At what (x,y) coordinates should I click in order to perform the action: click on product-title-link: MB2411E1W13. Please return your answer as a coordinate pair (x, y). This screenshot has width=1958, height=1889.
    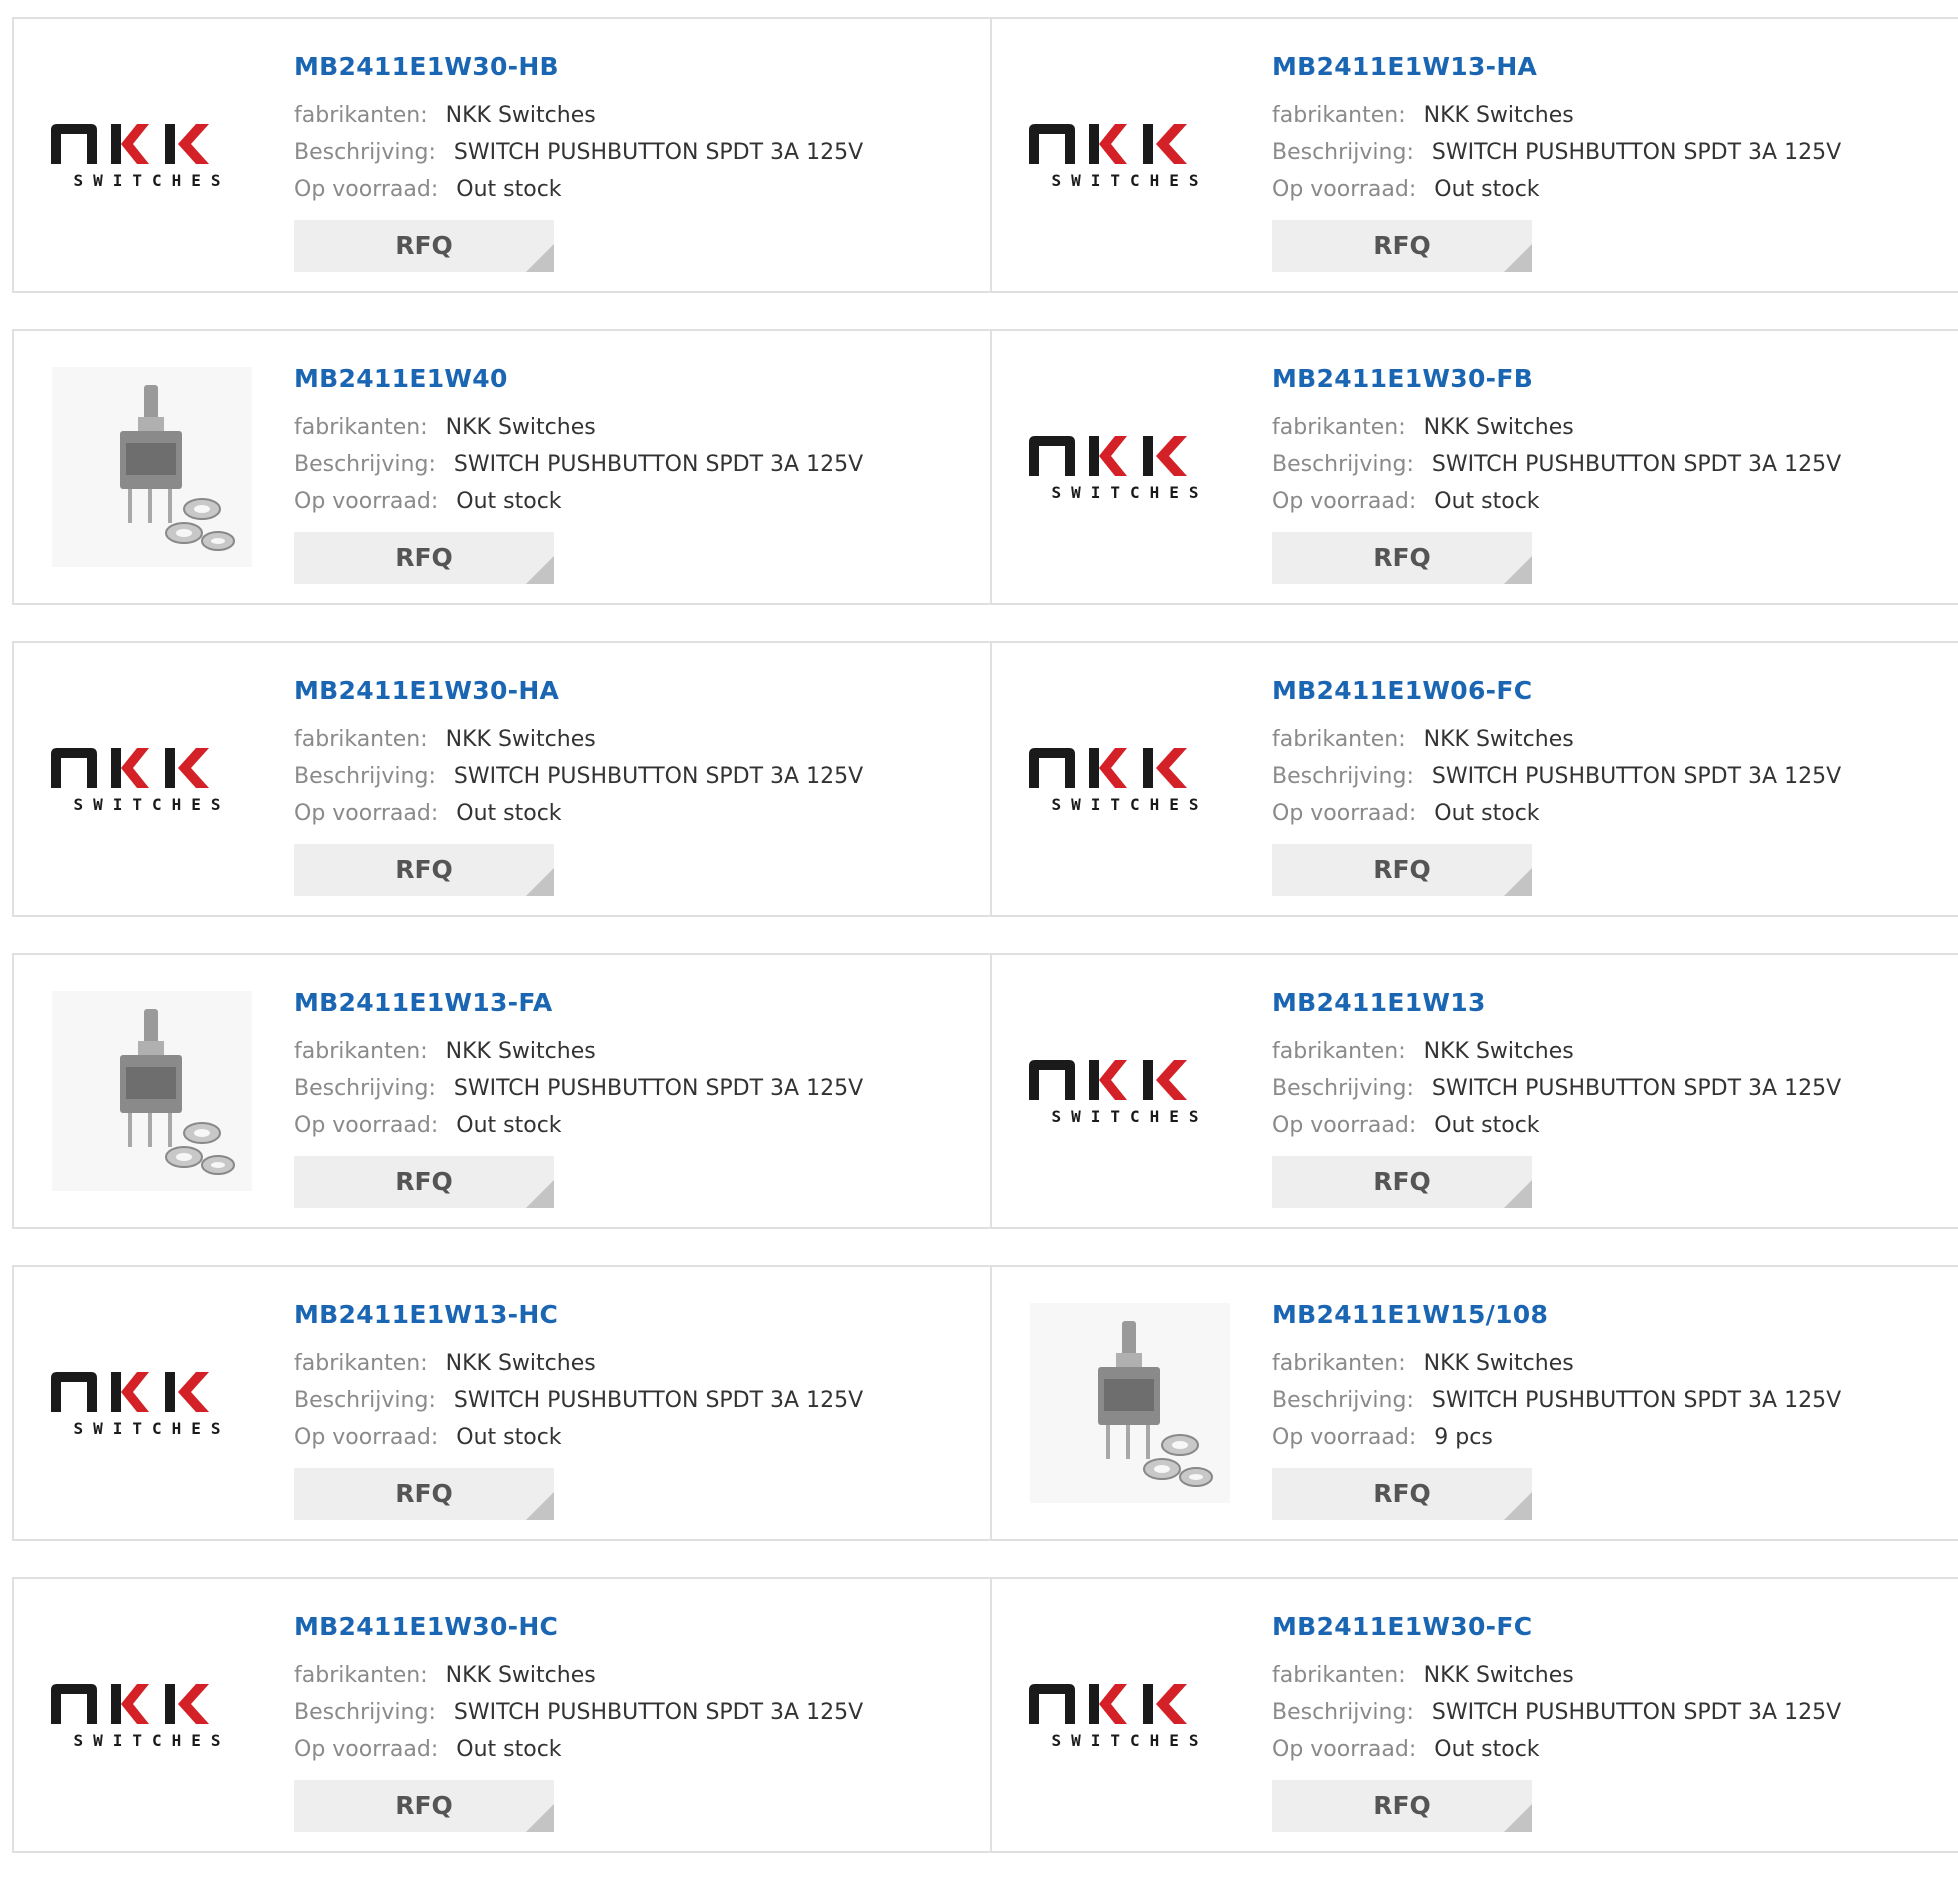
    Looking at the image, I should click on (1556, 1003).